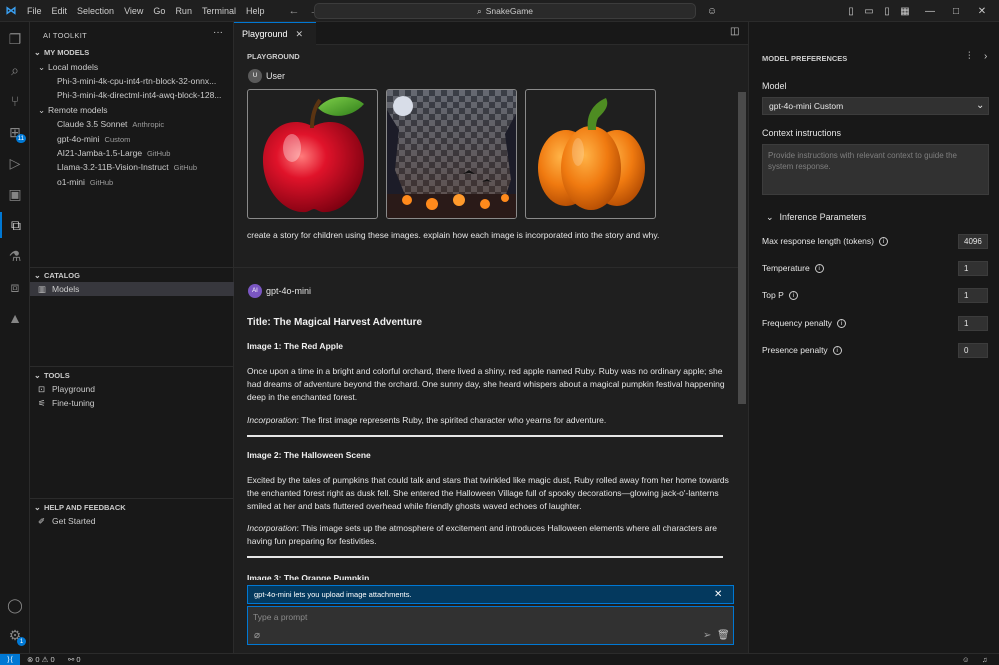 The height and width of the screenshot is (665, 999). I want to click on menu-run: Run, so click(183, 11).